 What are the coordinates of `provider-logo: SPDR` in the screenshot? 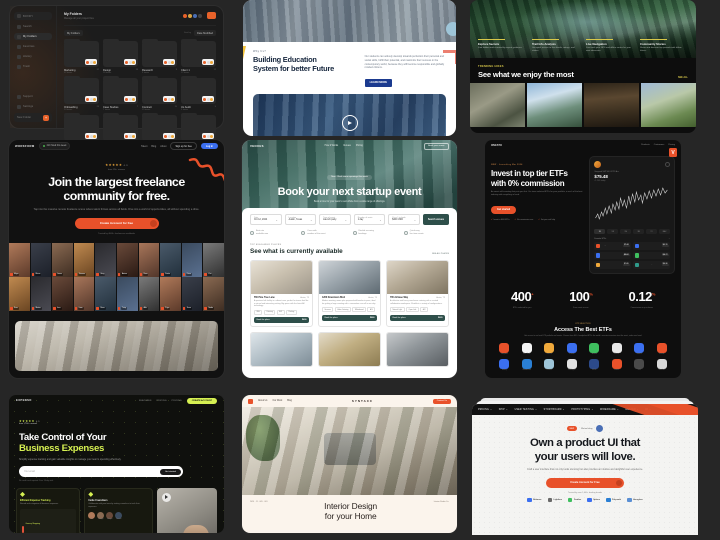 It's located at (594, 365).